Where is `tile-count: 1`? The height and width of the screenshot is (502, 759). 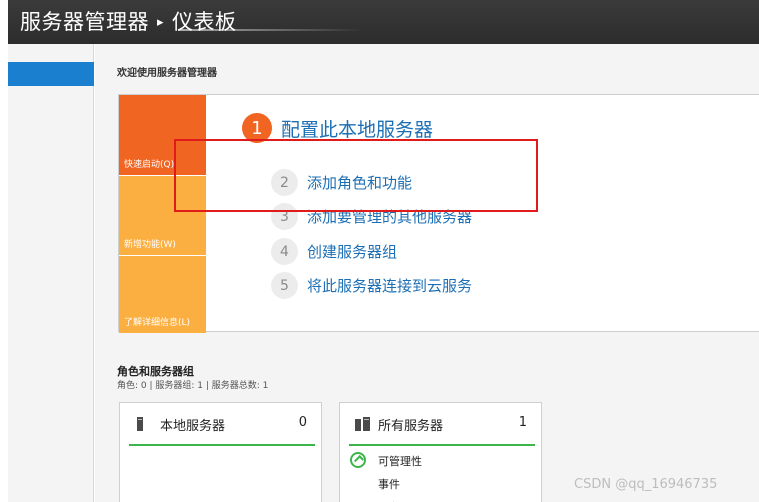 tile-count: 1 is located at coordinates (522, 422).